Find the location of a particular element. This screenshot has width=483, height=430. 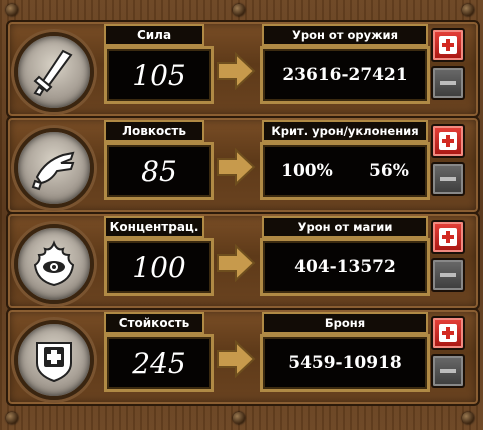

stat-value: 100 is located at coordinates (159, 267).